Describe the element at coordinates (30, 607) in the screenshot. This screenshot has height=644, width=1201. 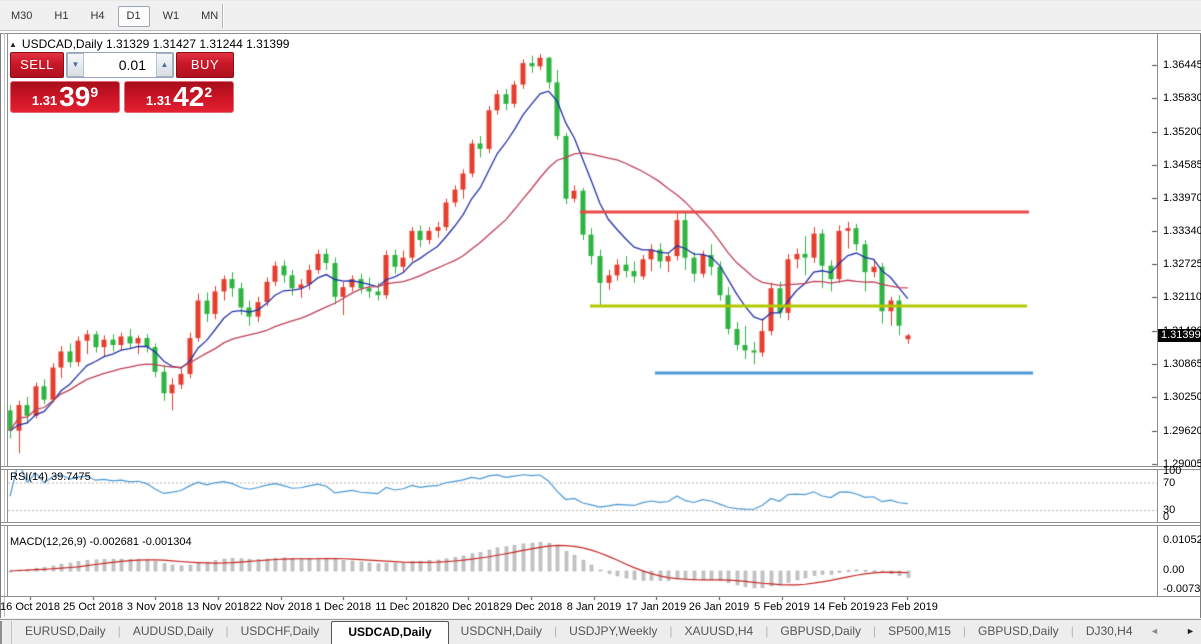
I see `date-tick-label: 16 Oct 2018` at that location.